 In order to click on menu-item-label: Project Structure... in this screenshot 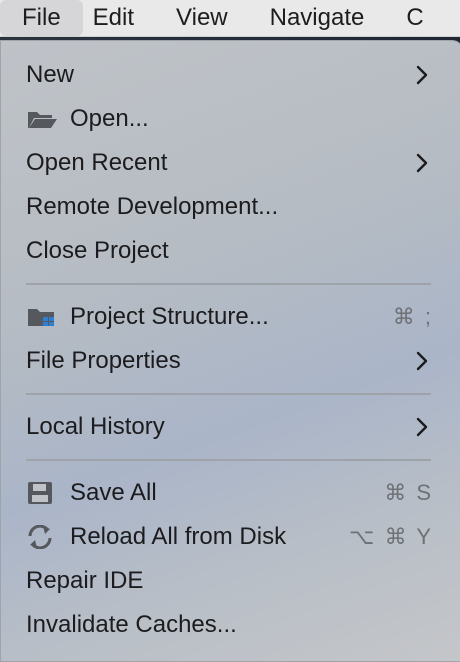, I will do `click(169, 316)`.